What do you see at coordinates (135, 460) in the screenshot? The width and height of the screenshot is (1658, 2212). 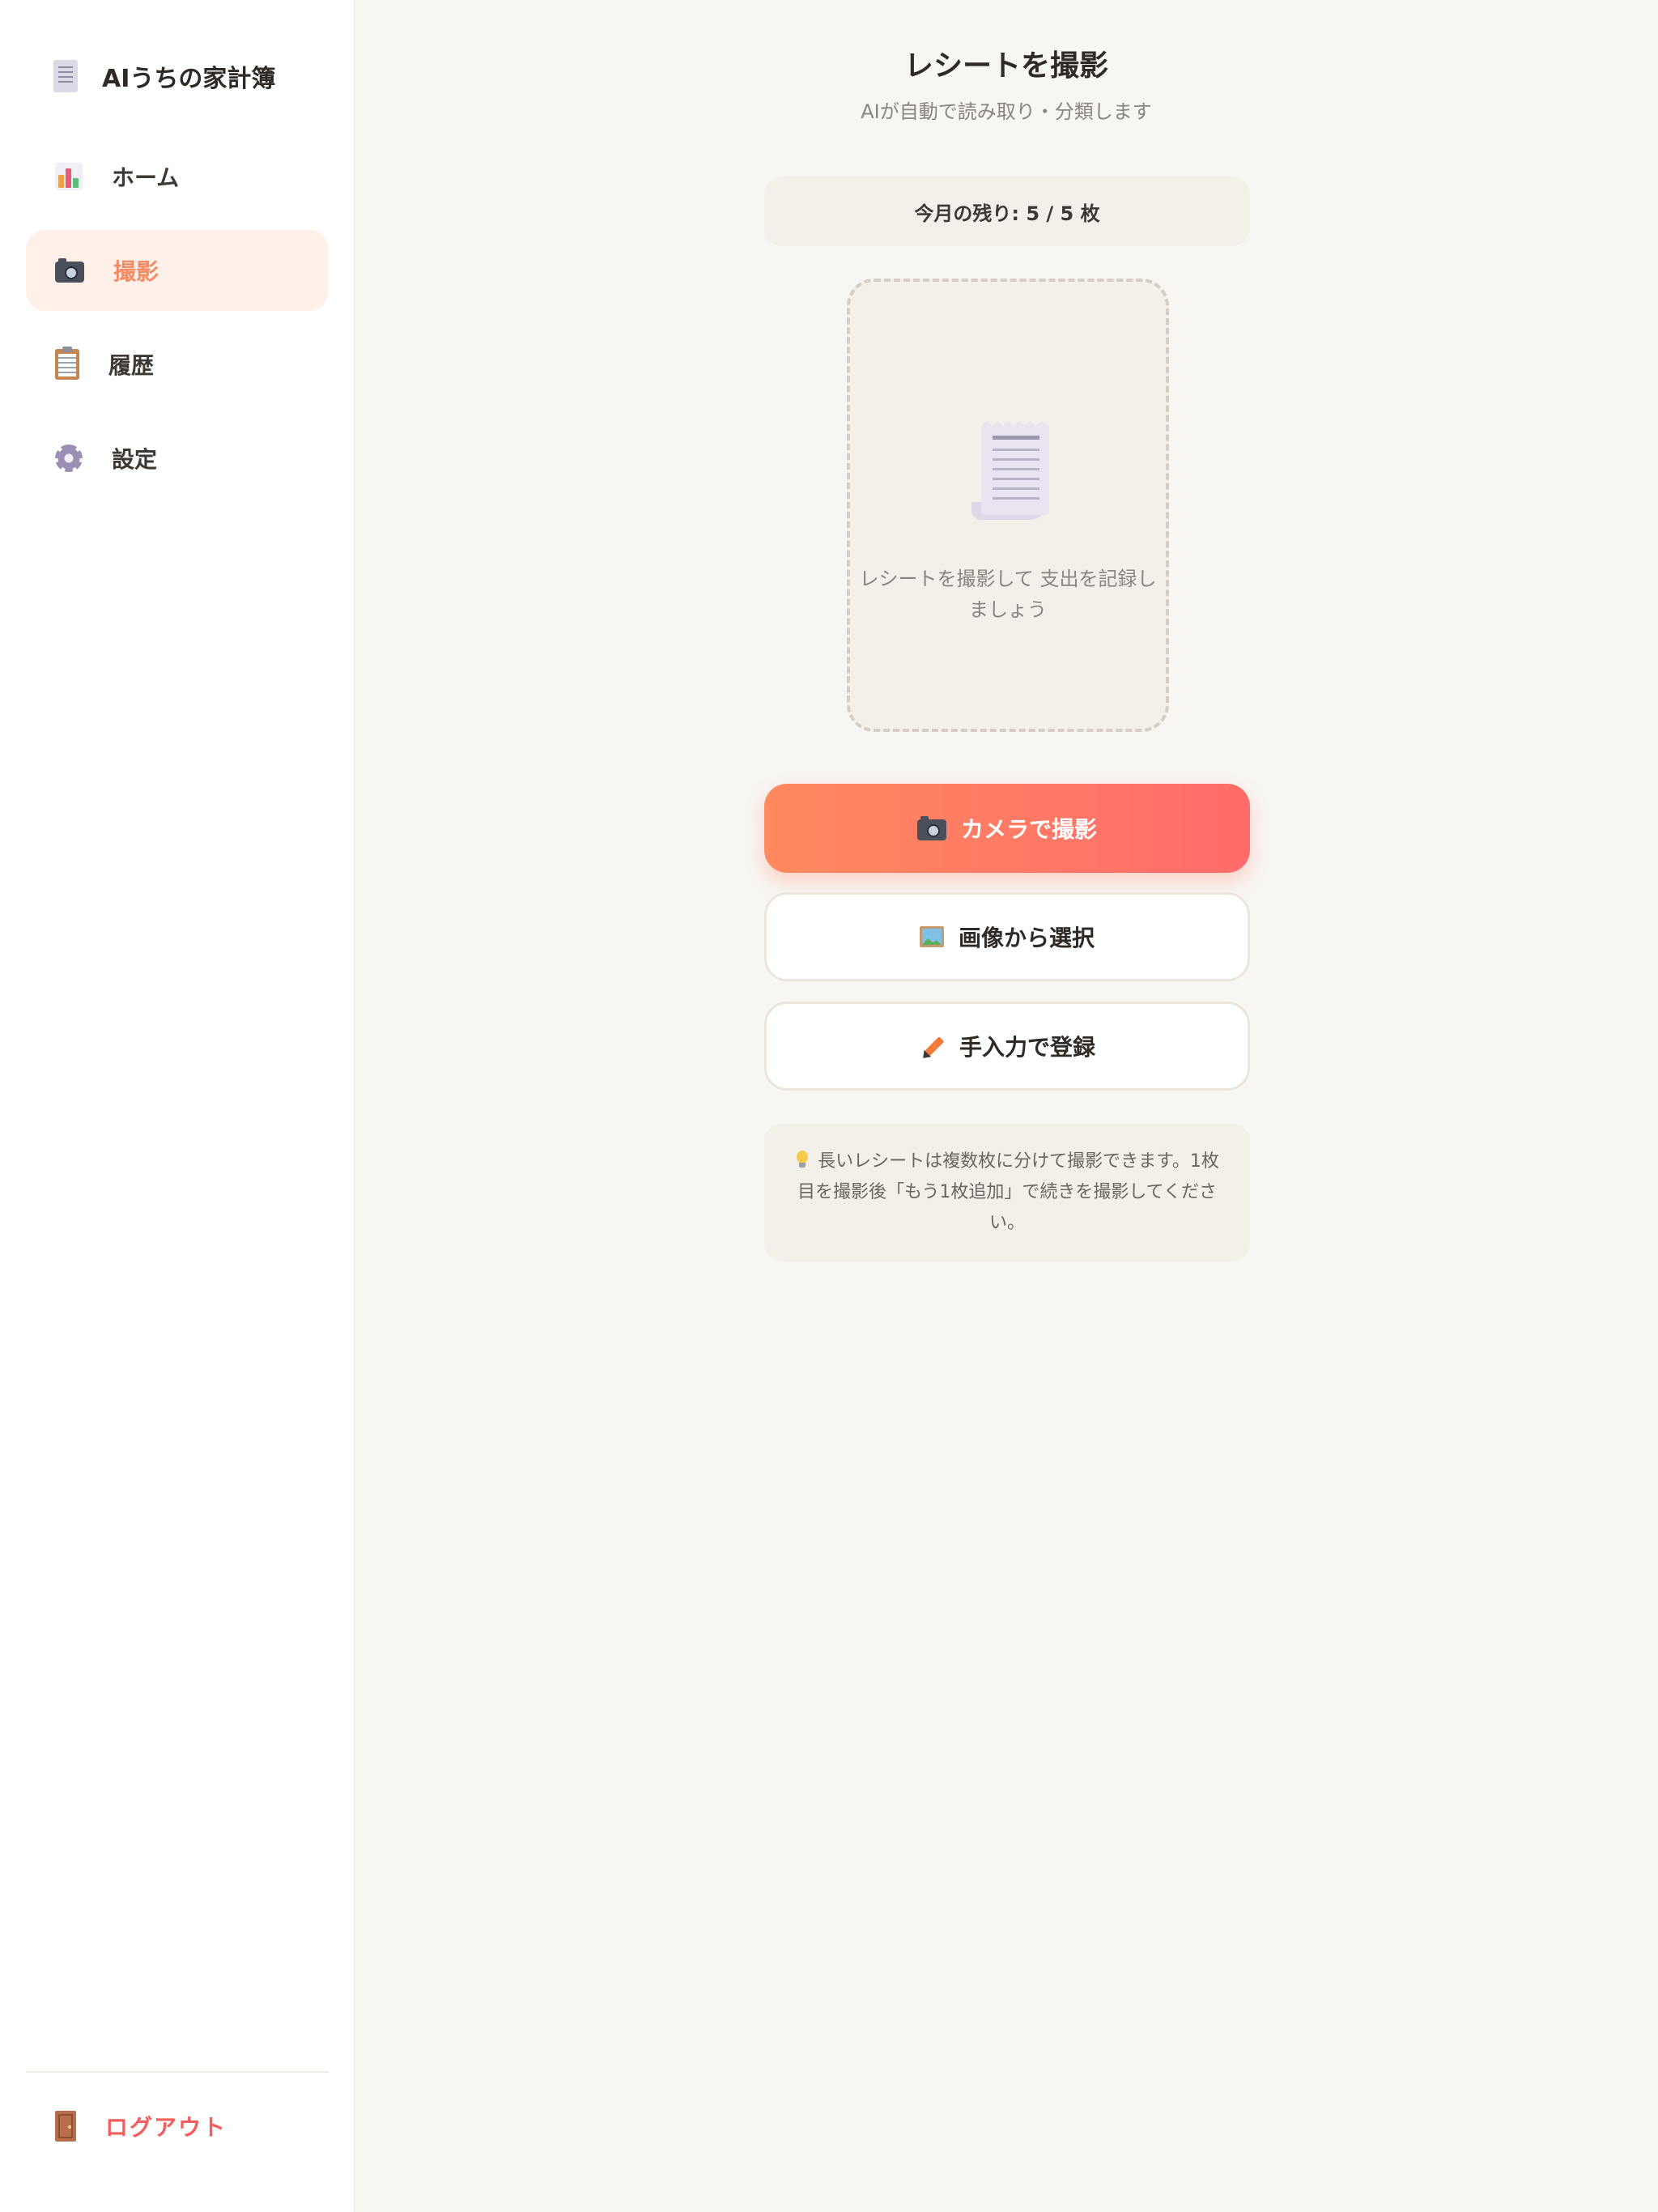 I see `sidebar-item-label: 設定` at bounding box center [135, 460].